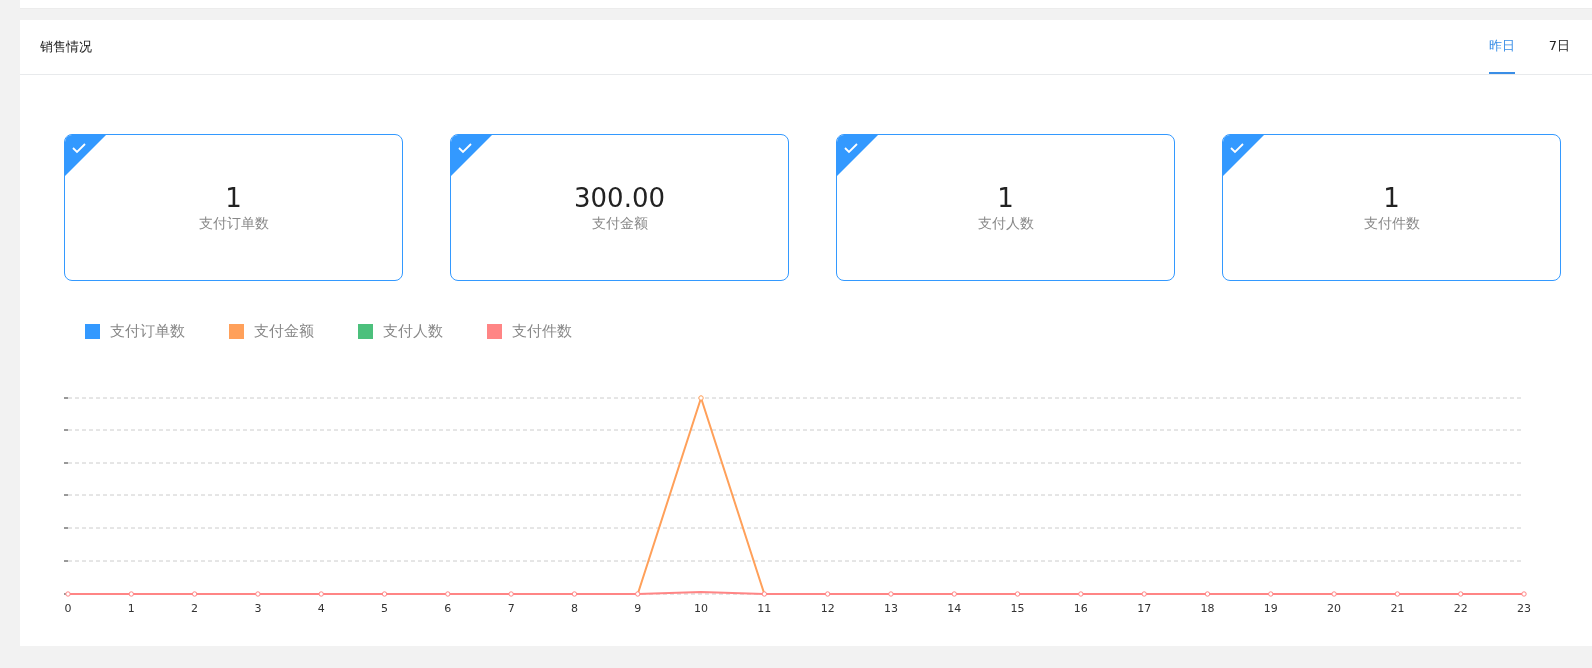 This screenshot has width=1592, height=668. What do you see at coordinates (413, 331) in the screenshot?
I see `legend-label: 支付人数` at bounding box center [413, 331].